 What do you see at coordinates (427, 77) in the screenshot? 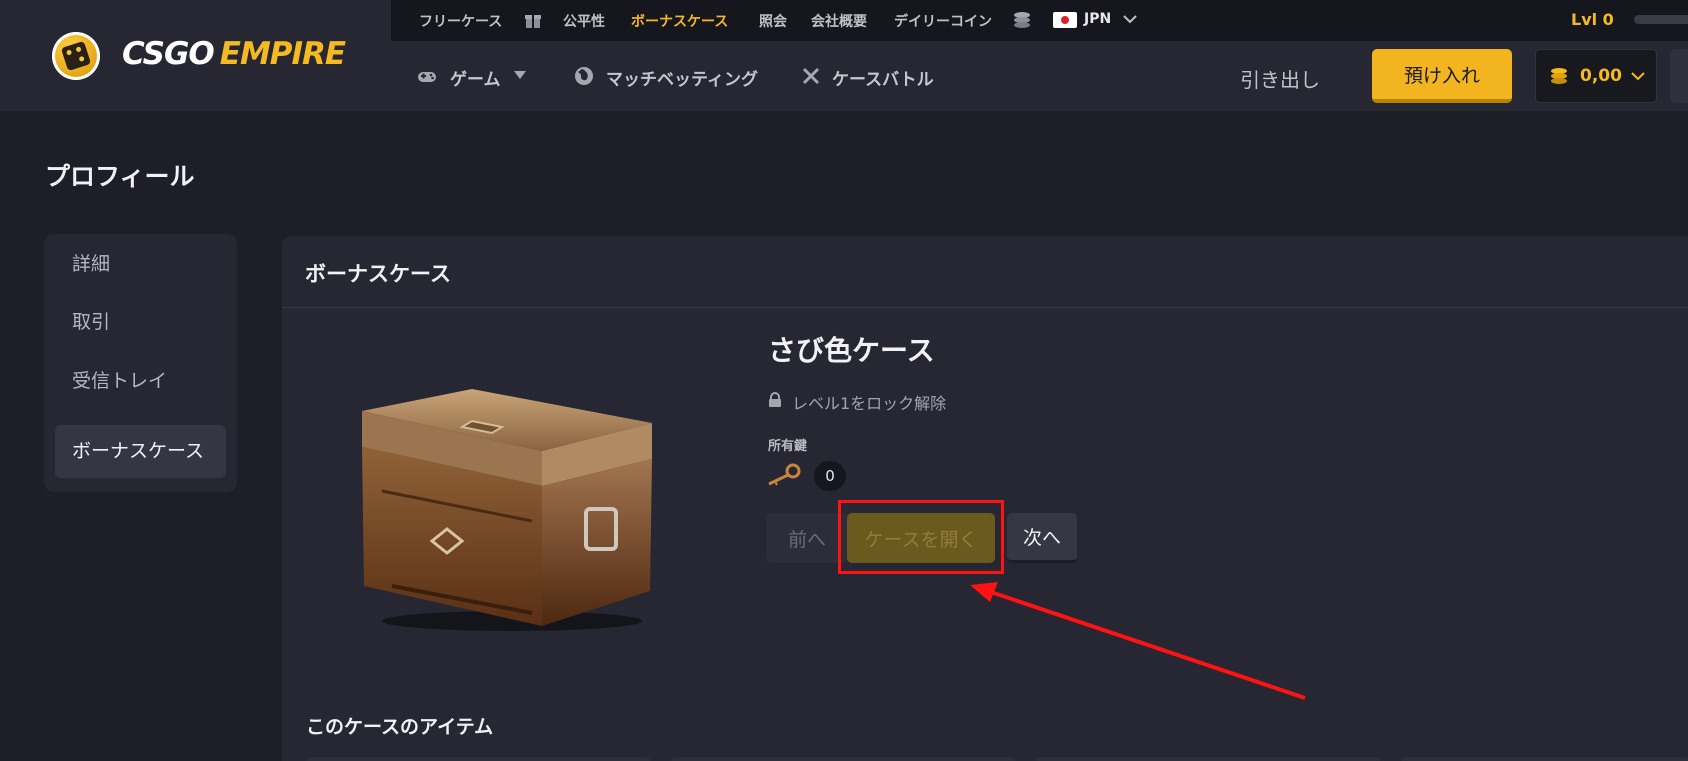
I see `gamepad-icon` at bounding box center [427, 77].